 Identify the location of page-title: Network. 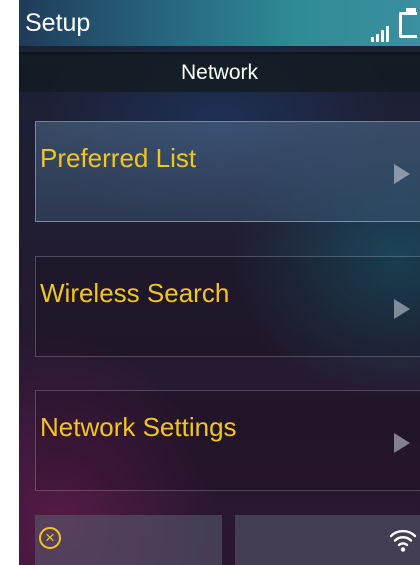
(219, 72).